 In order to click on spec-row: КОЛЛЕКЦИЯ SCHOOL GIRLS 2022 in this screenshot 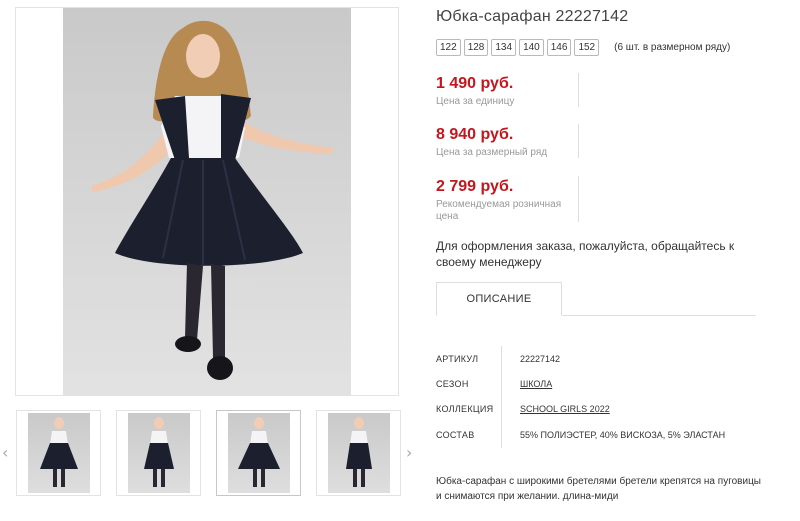, I will do `click(601, 414)`.